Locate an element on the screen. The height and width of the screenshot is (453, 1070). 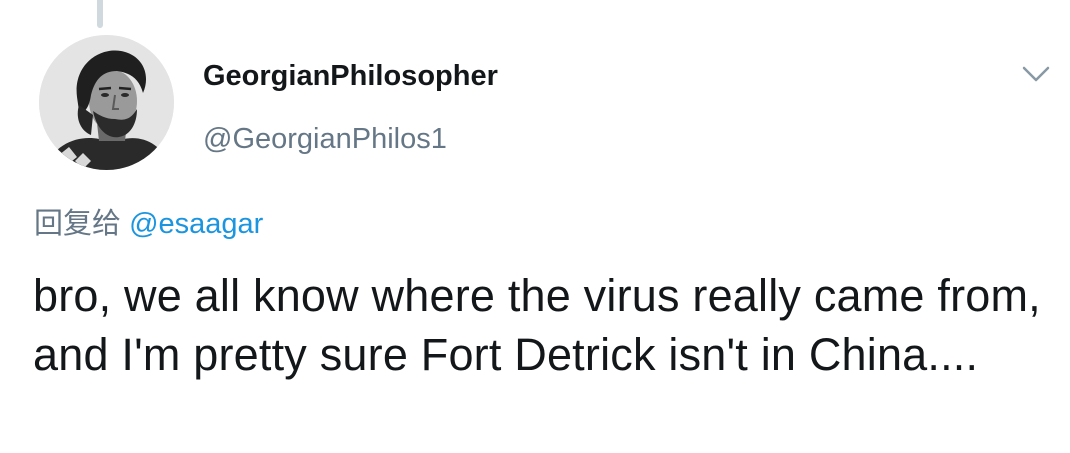
tweet-menu-button is located at coordinates (1036, 74).